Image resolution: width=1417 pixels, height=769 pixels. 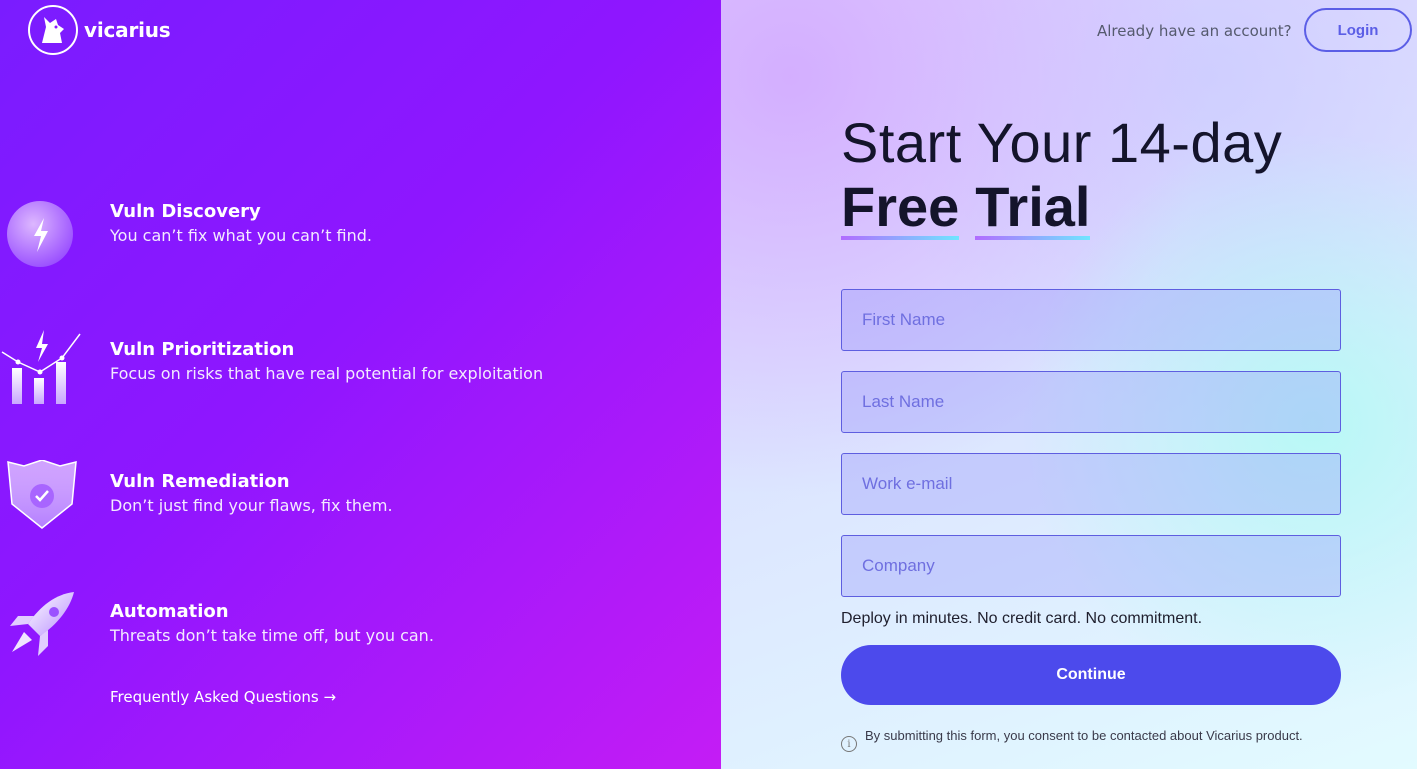 What do you see at coordinates (169, 611) in the screenshot?
I see `feature-title: Automation` at bounding box center [169, 611].